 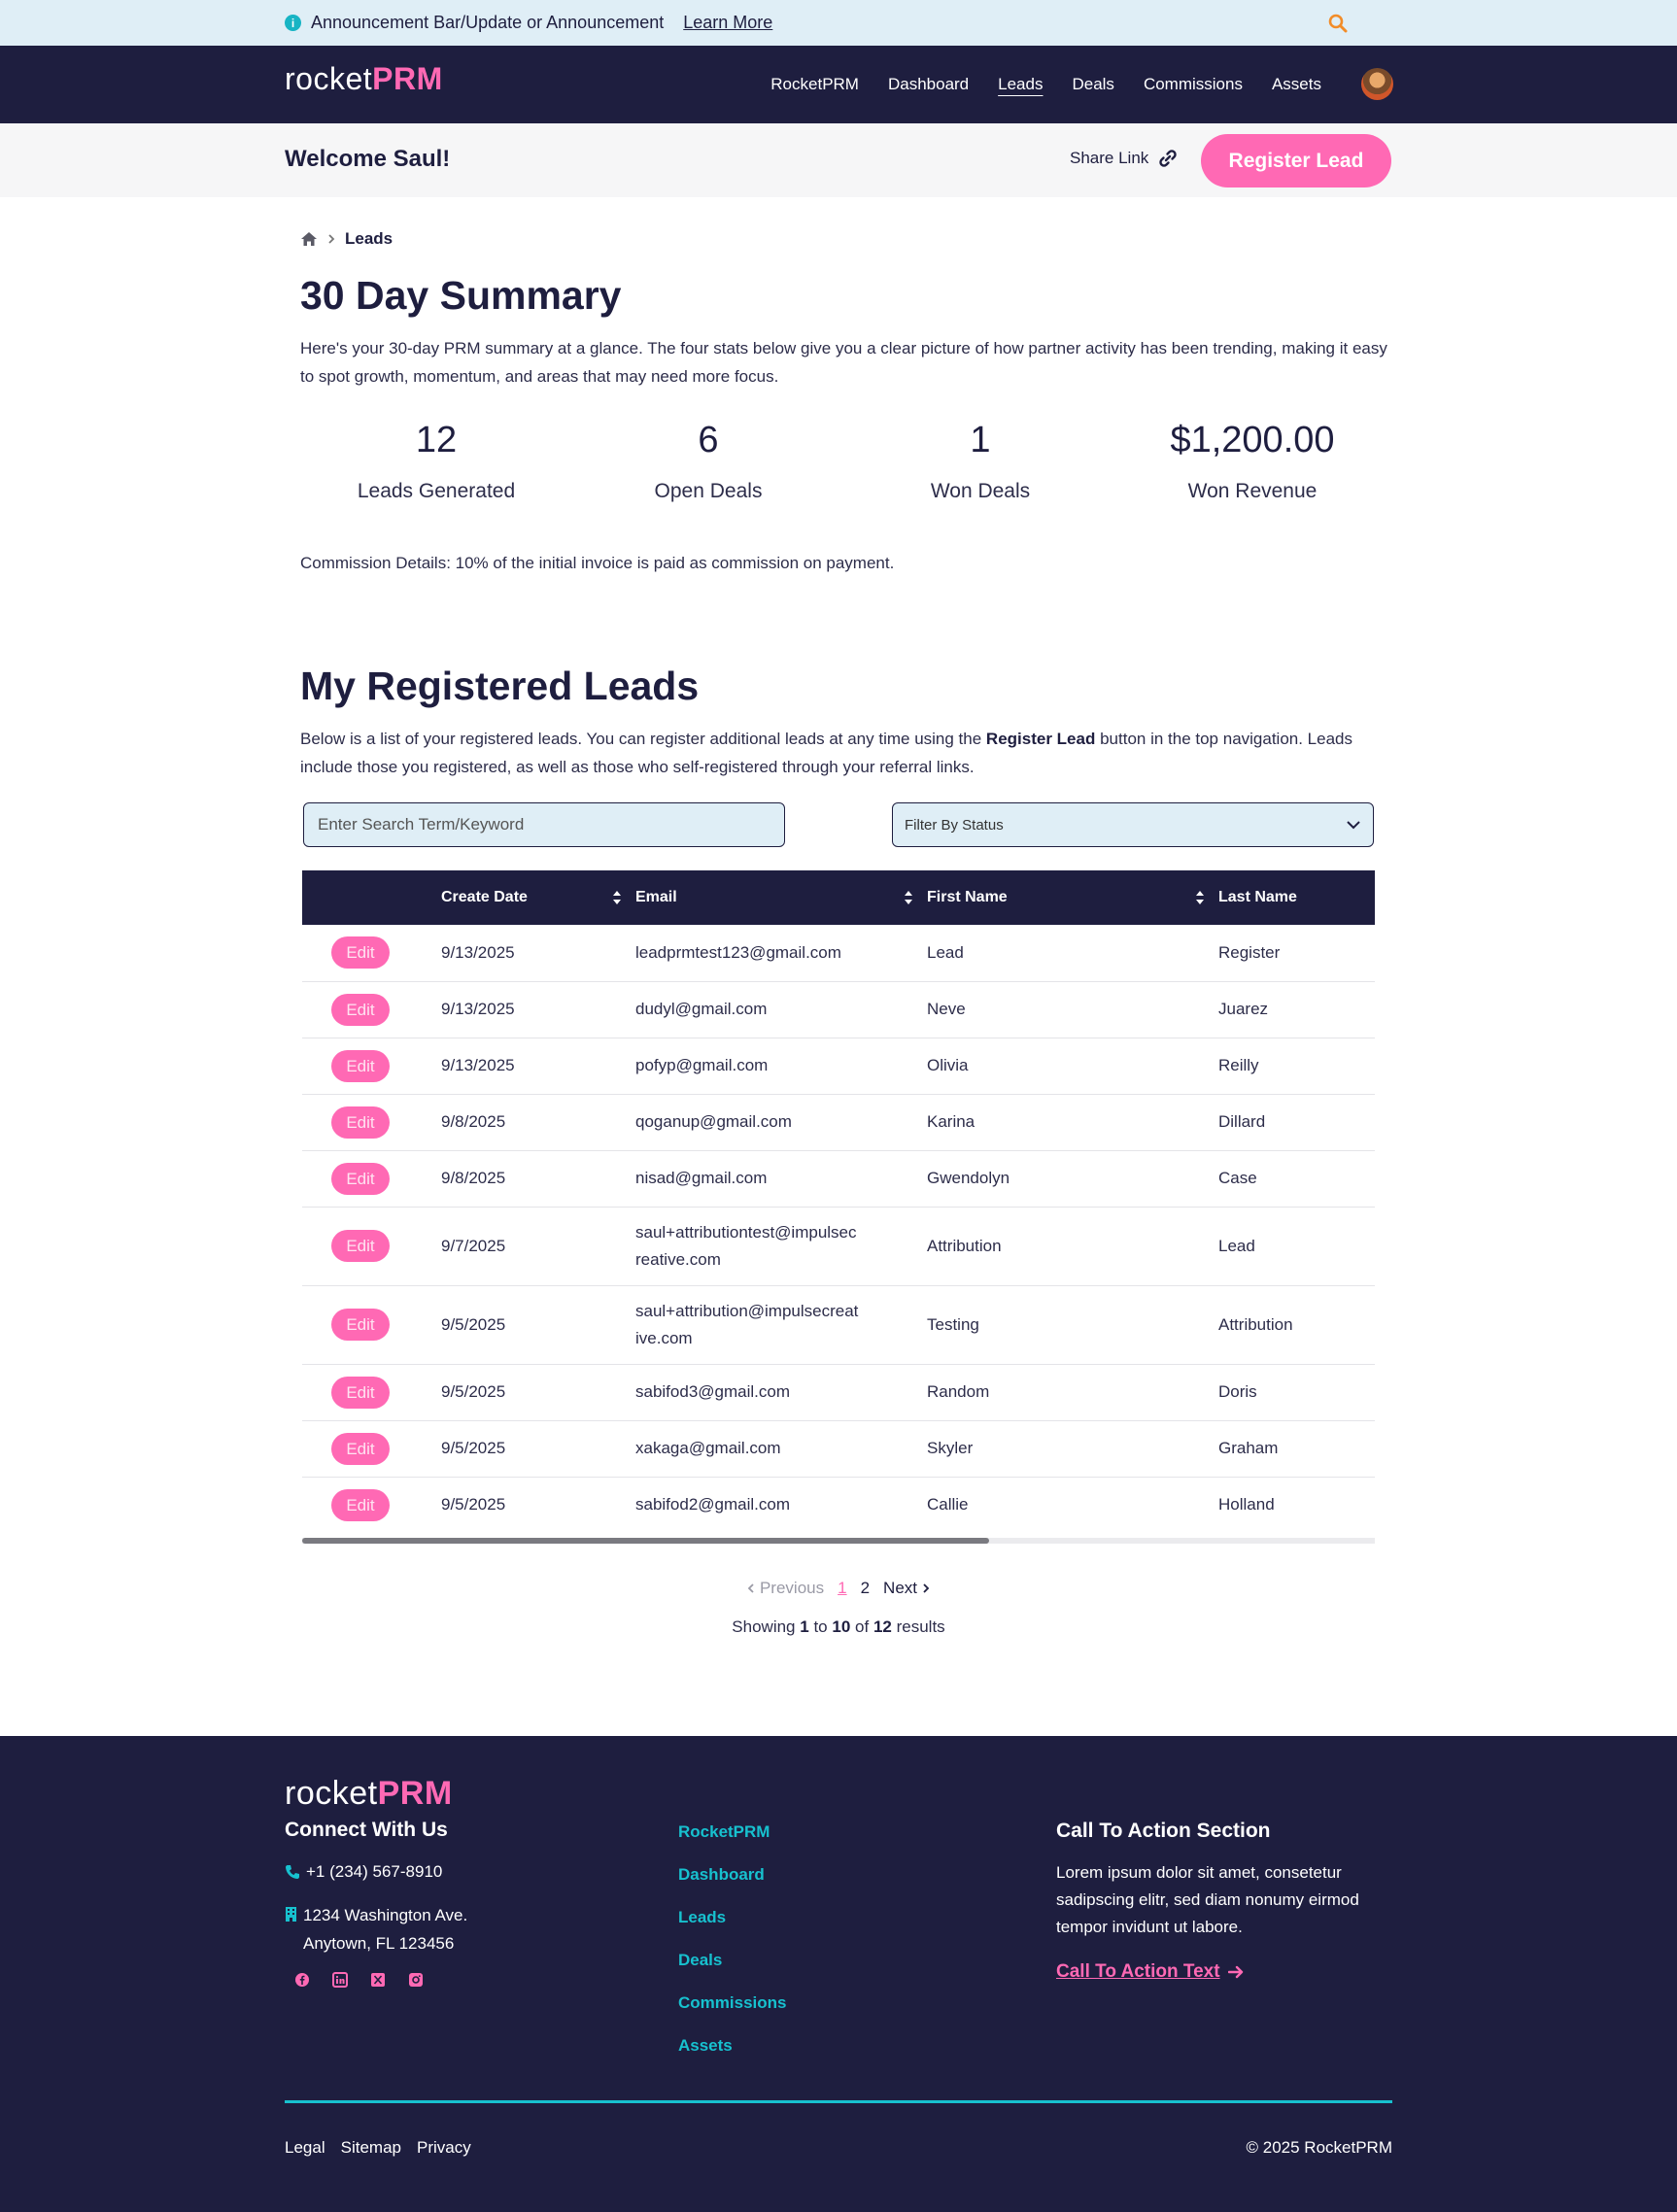 What do you see at coordinates (746, 1232) in the screenshot?
I see `email-line: saul+attributiontest@impulsec` at bounding box center [746, 1232].